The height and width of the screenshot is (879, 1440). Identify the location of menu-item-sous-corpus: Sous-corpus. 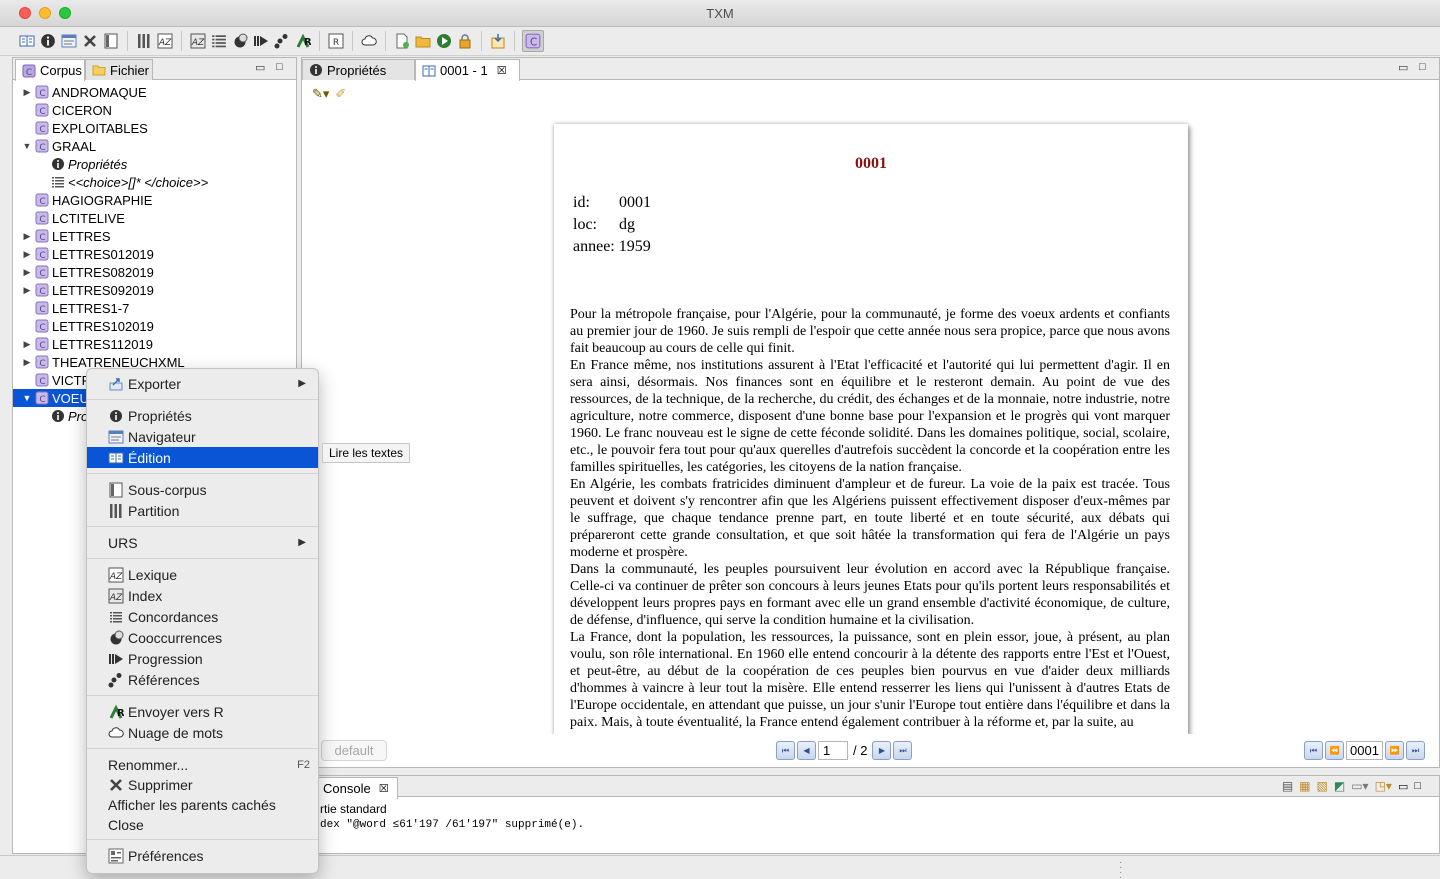
(202, 489).